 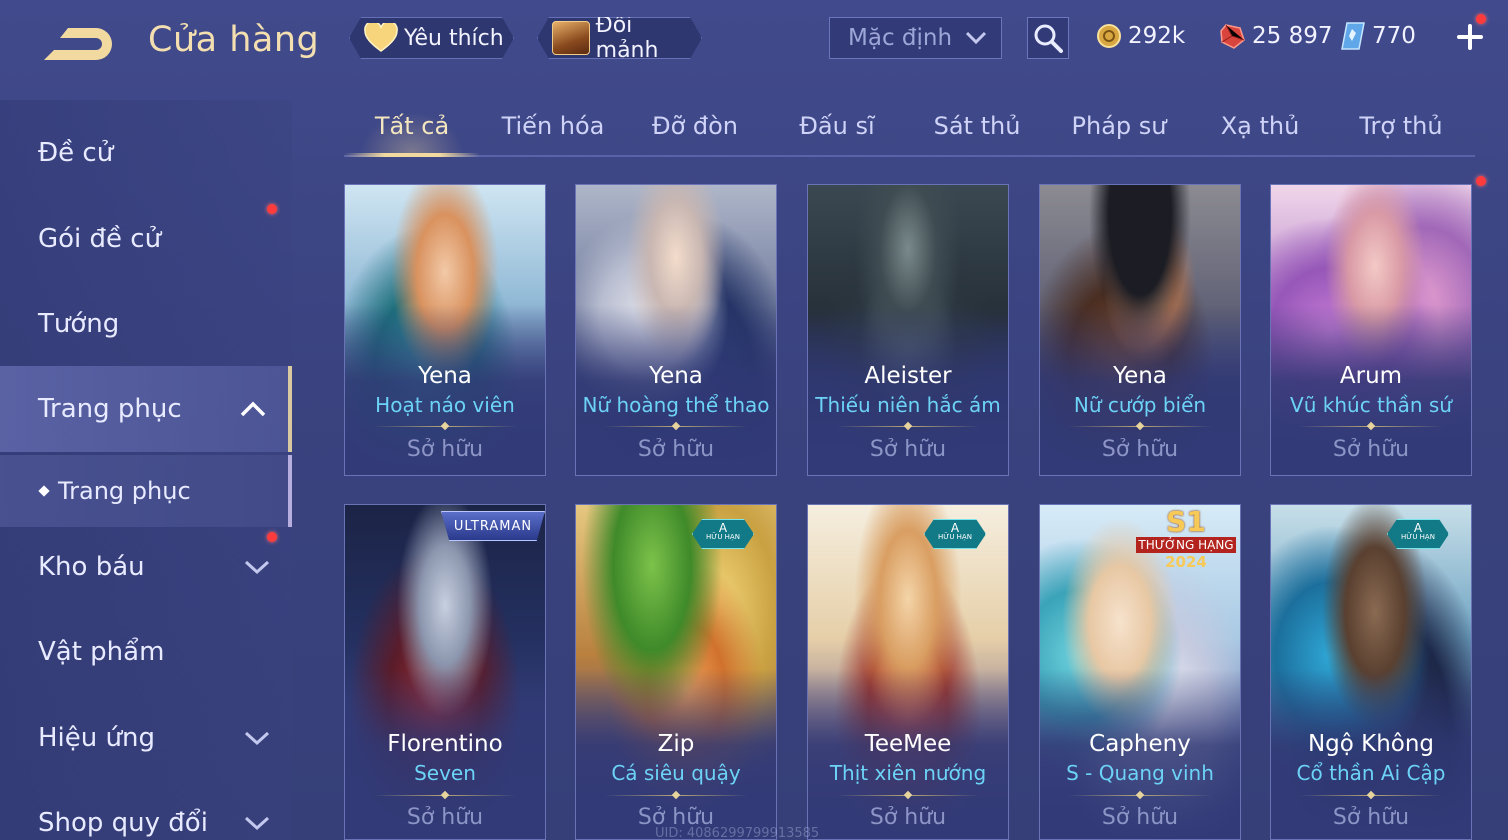 I want to click on search-icon, so click(x=1048, y=38).